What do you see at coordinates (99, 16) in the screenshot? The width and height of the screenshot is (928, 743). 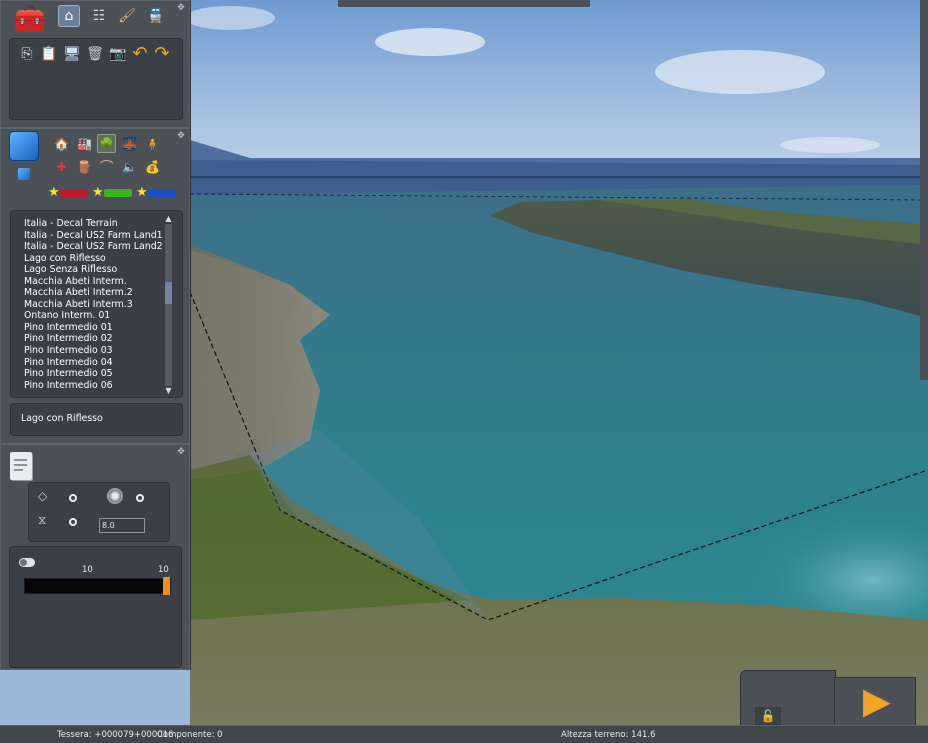 I see `track-icon: ☷` at bounding box center [99, 16].